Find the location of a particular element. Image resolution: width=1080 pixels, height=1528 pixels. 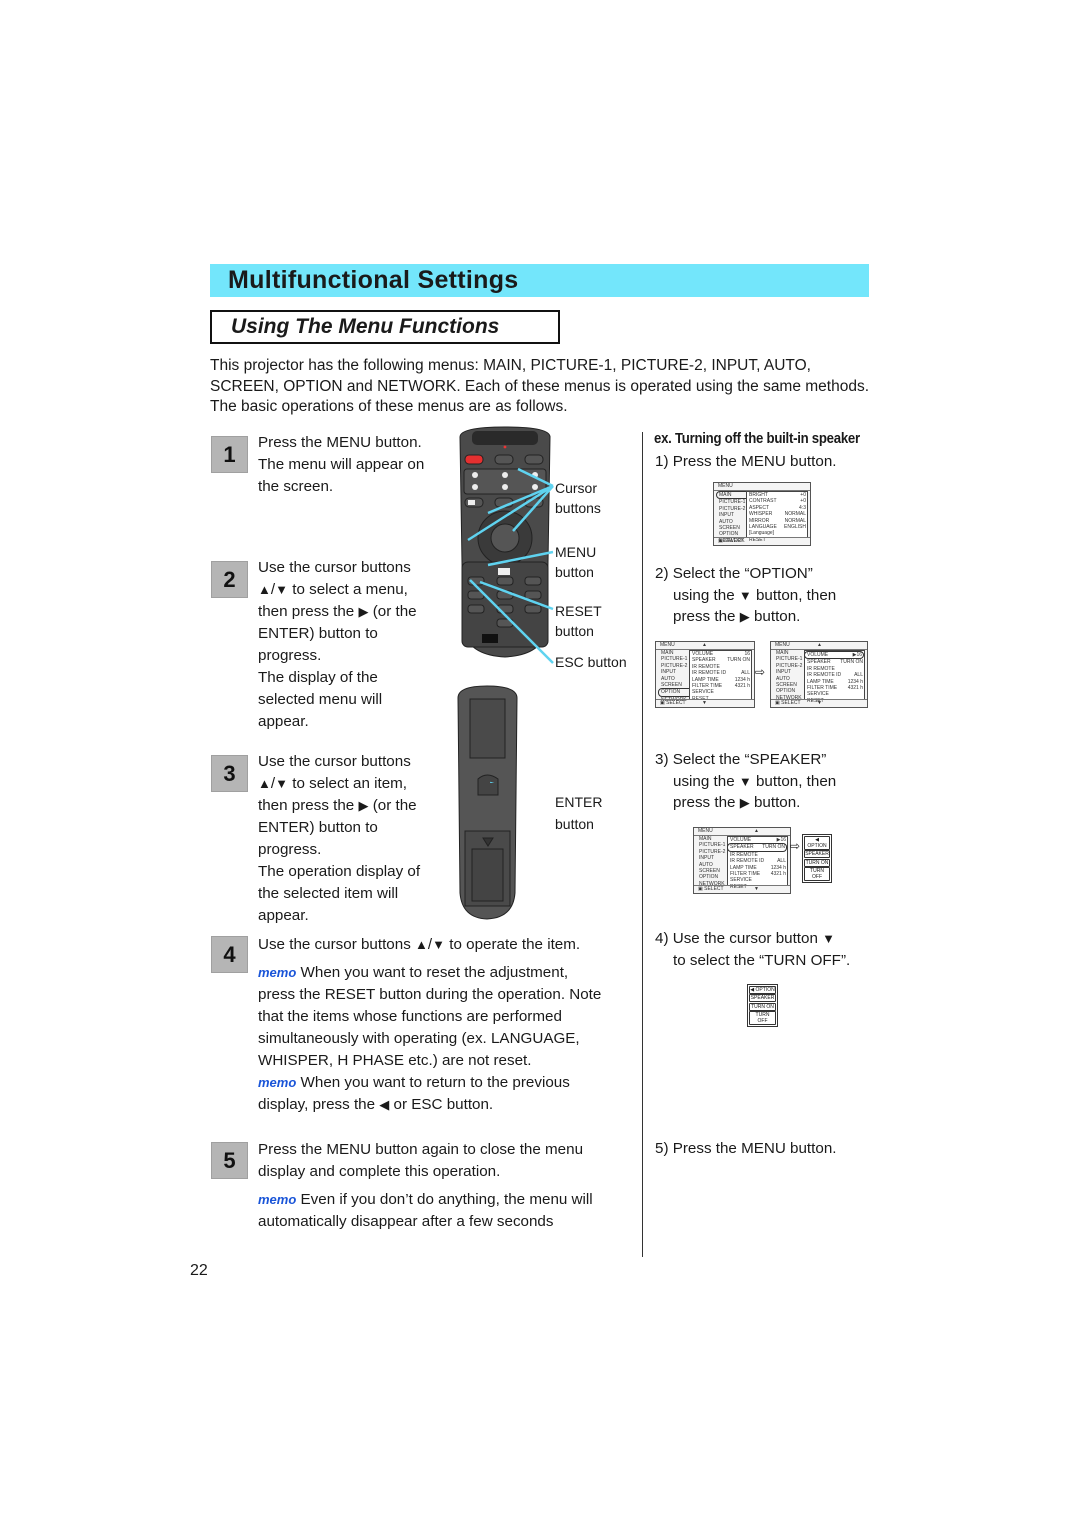

text: button. is located at coordinates (777, 616).